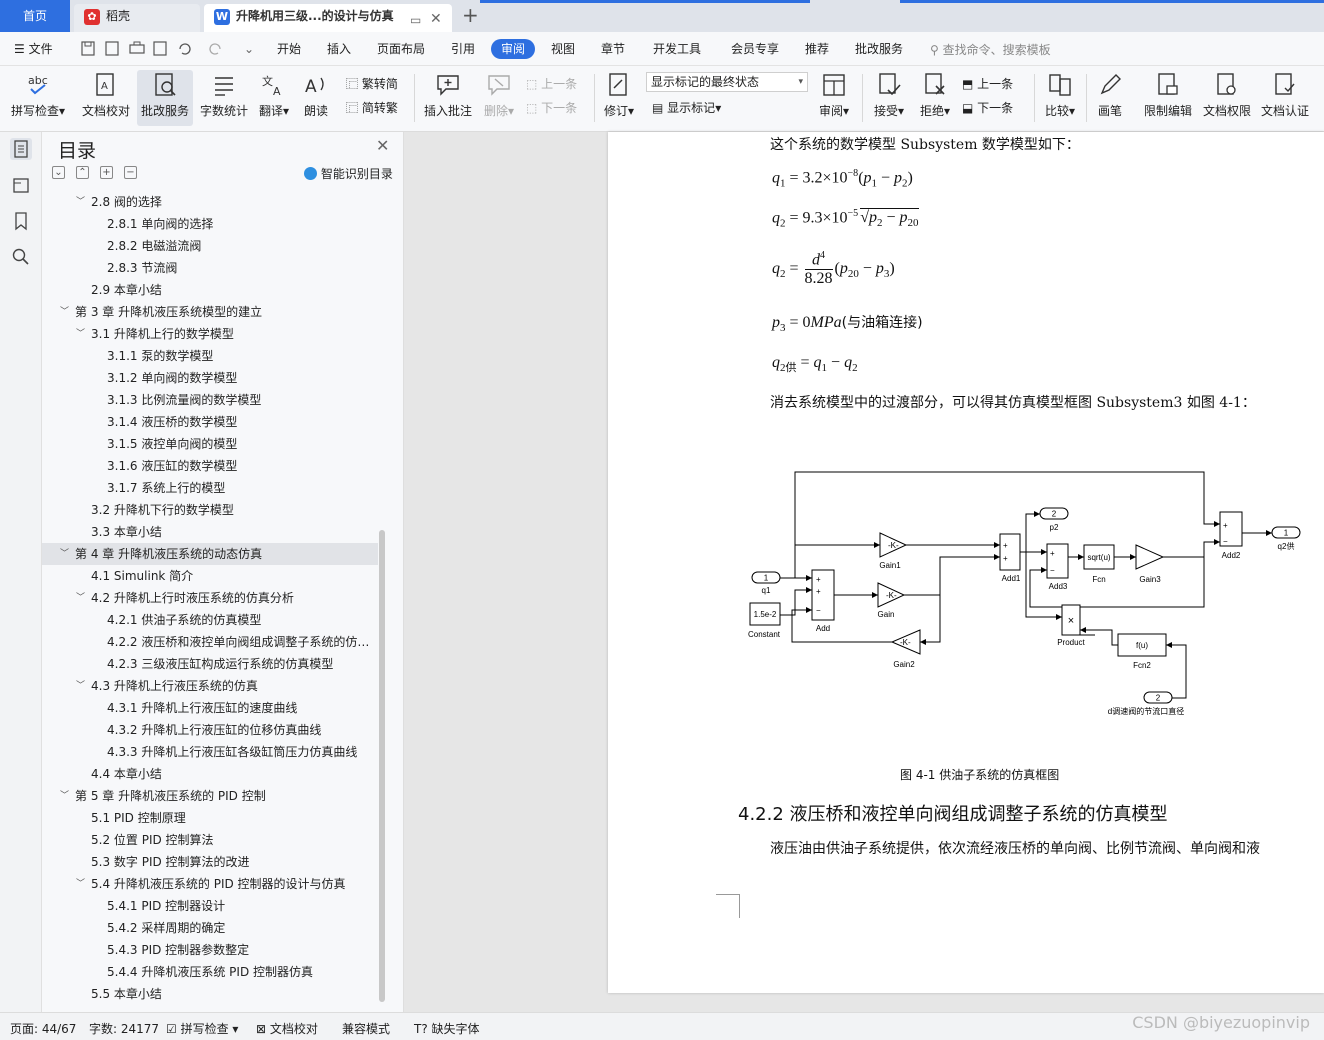 The width and height of the screenshot is (1324, 1040). I want to click on review-pane-button: 审阅▾, so click(834, 98).